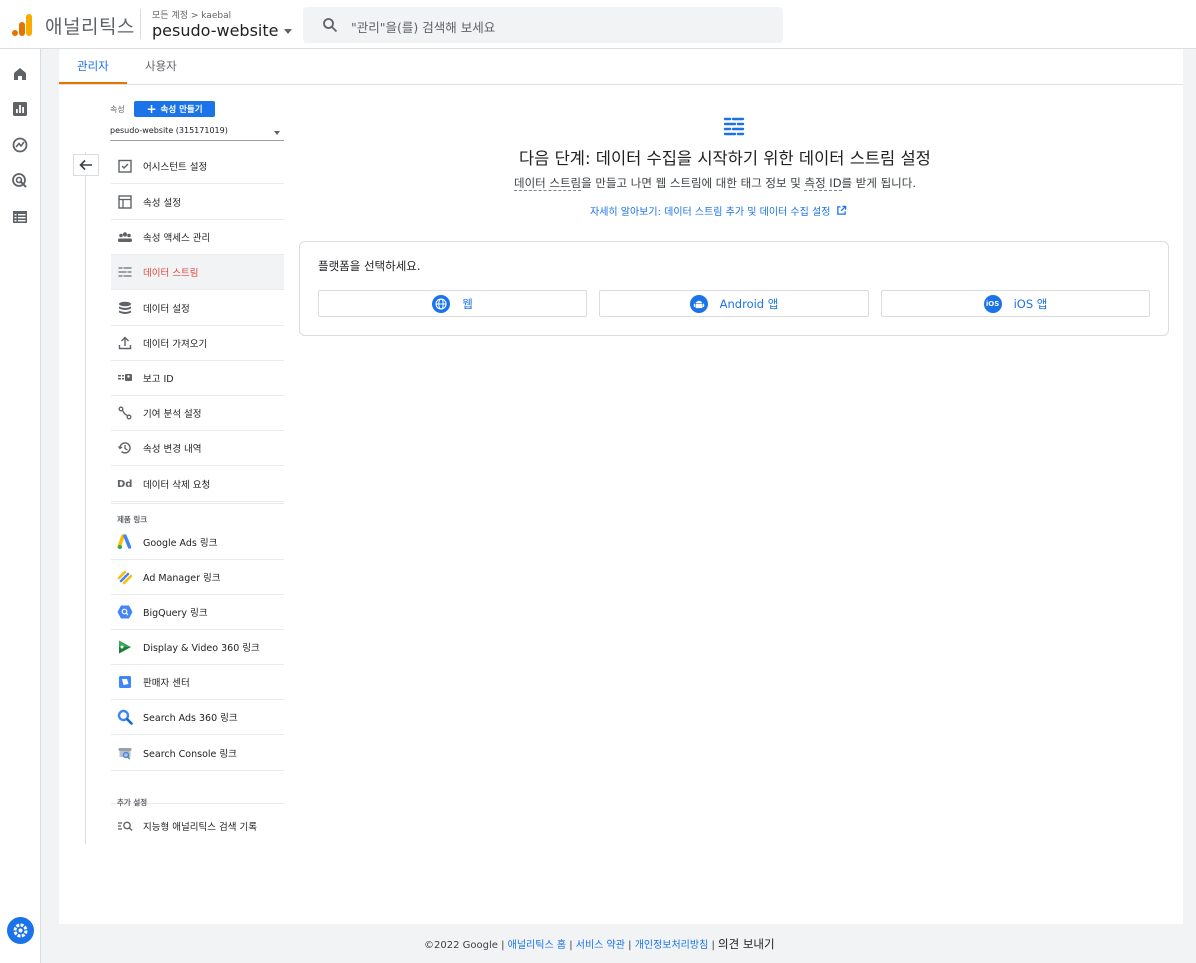  I want to click on nav-item-reporting-id: 보고 ID, so click(197, 378).